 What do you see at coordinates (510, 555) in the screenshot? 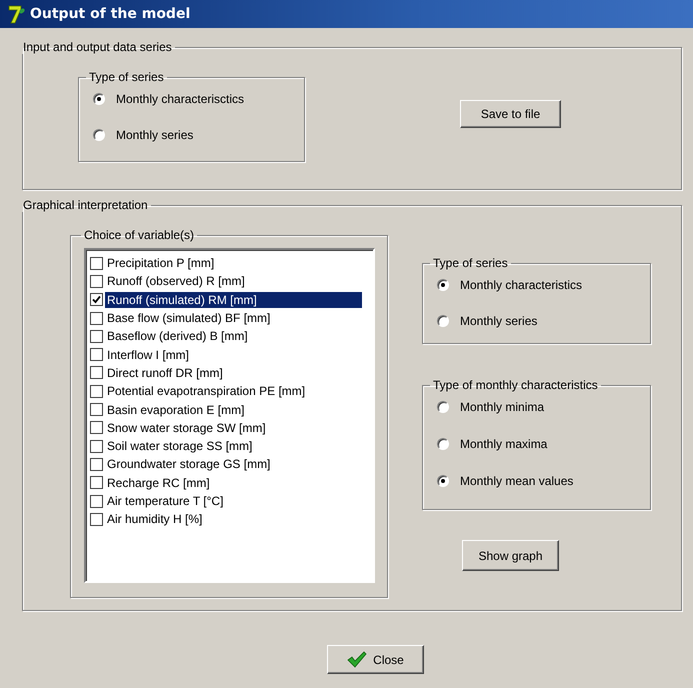
I see `show-graph-button: Show graph` at bounding box center [510, 555].